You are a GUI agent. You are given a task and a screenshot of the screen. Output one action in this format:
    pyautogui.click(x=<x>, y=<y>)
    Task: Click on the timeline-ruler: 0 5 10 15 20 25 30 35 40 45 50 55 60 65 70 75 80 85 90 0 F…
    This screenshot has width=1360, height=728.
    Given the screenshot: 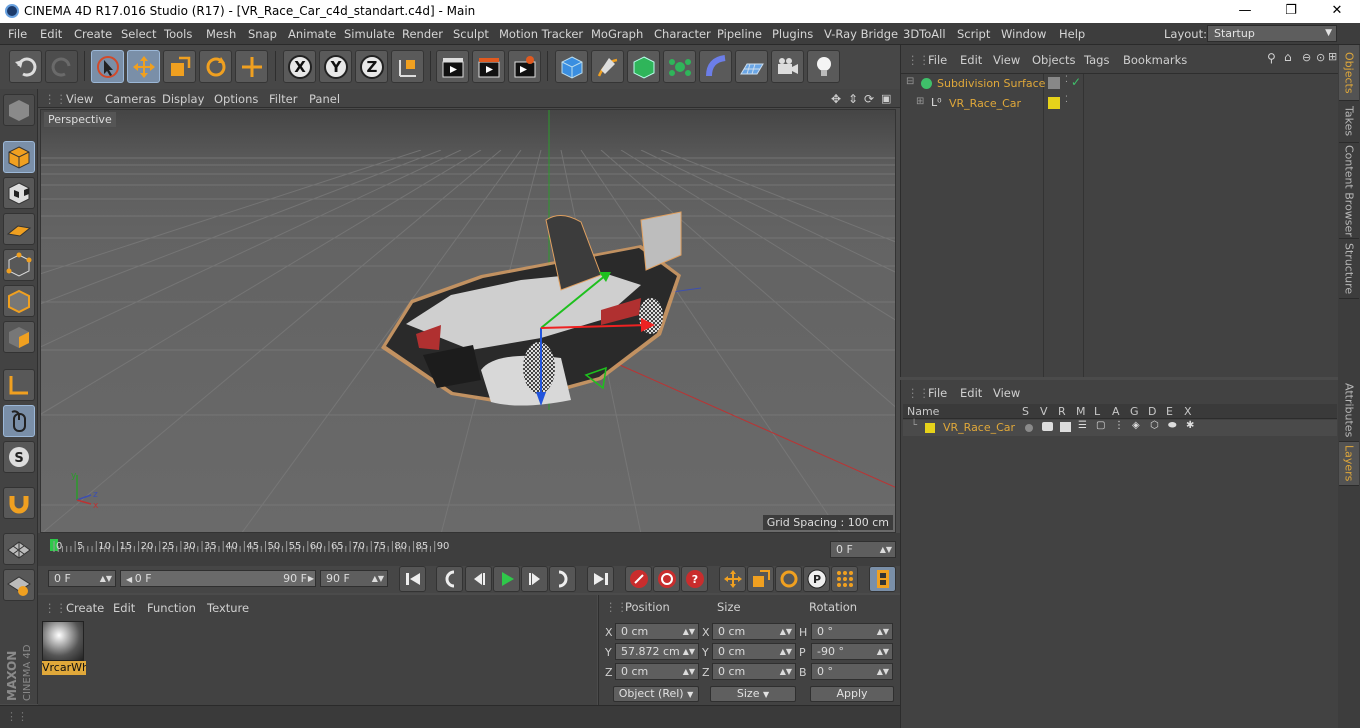 What is the action you would take?
    pyautogui.click(x=469, y=549)
    